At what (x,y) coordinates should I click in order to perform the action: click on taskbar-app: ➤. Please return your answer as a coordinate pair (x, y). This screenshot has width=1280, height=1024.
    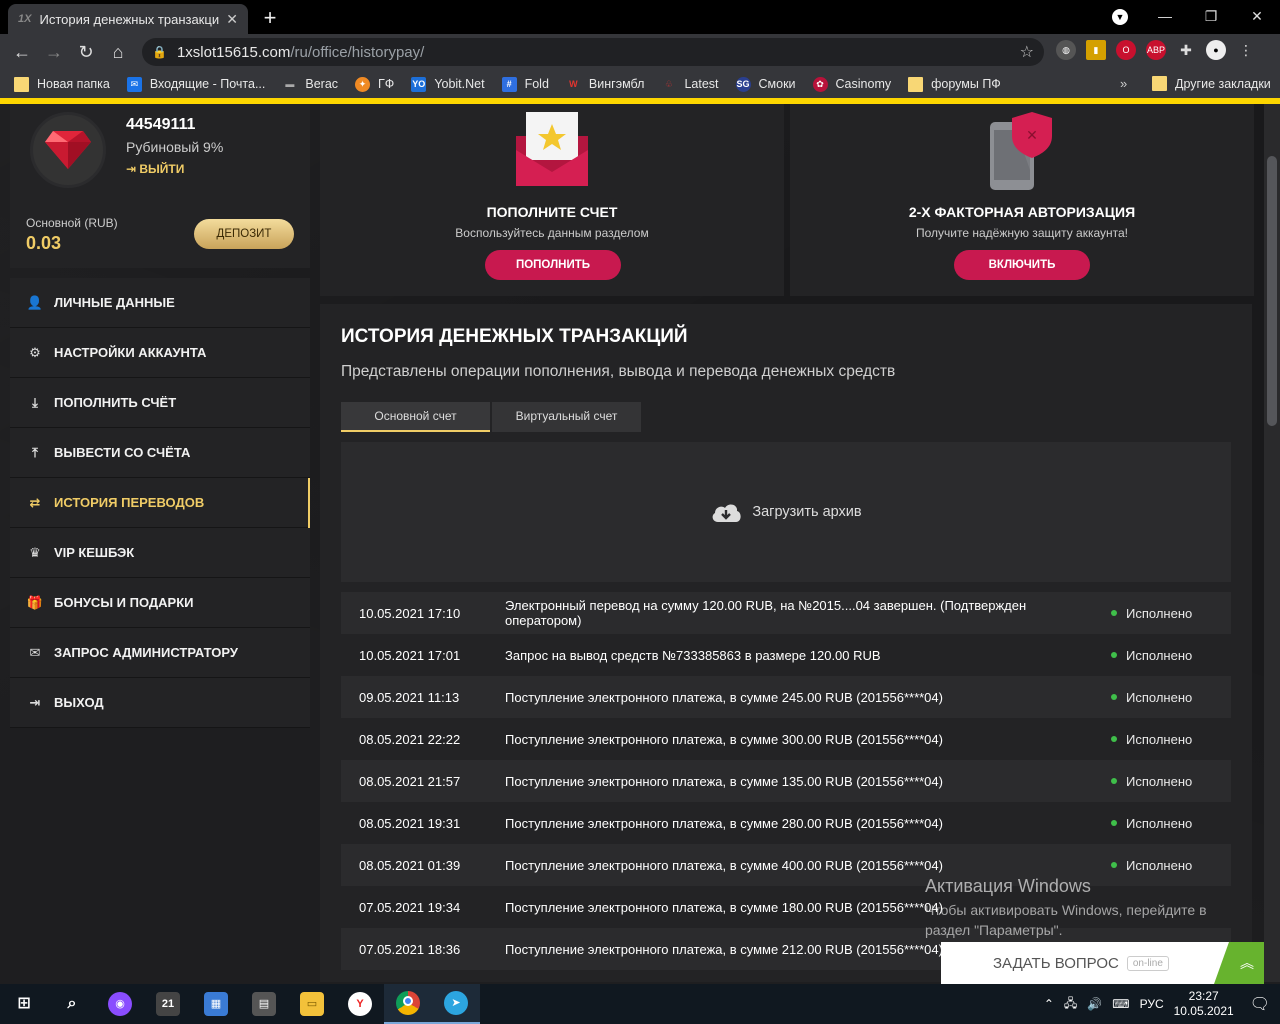
    Looking at the image, I should click on (456, 1004).